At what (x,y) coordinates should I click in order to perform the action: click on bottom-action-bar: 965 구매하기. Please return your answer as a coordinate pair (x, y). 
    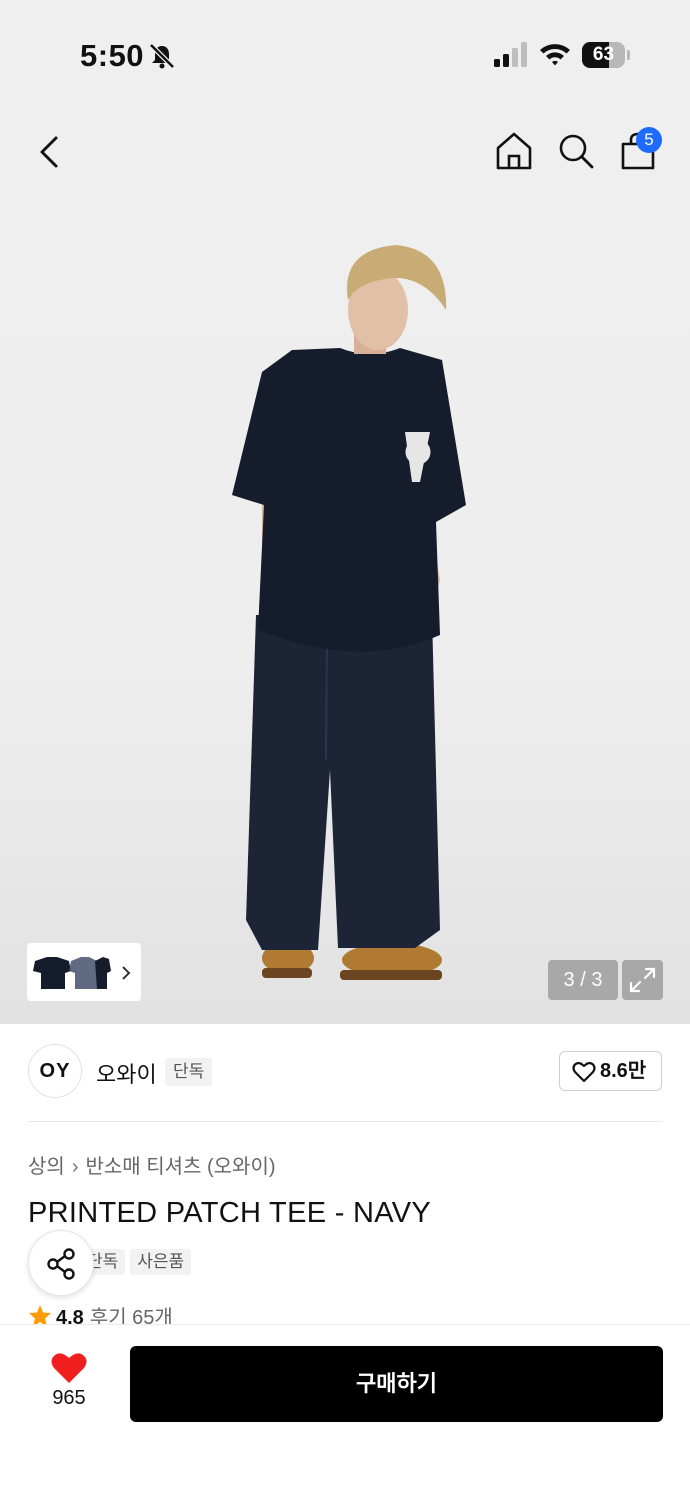
    Looking at the image, I should click on (345, 1412).